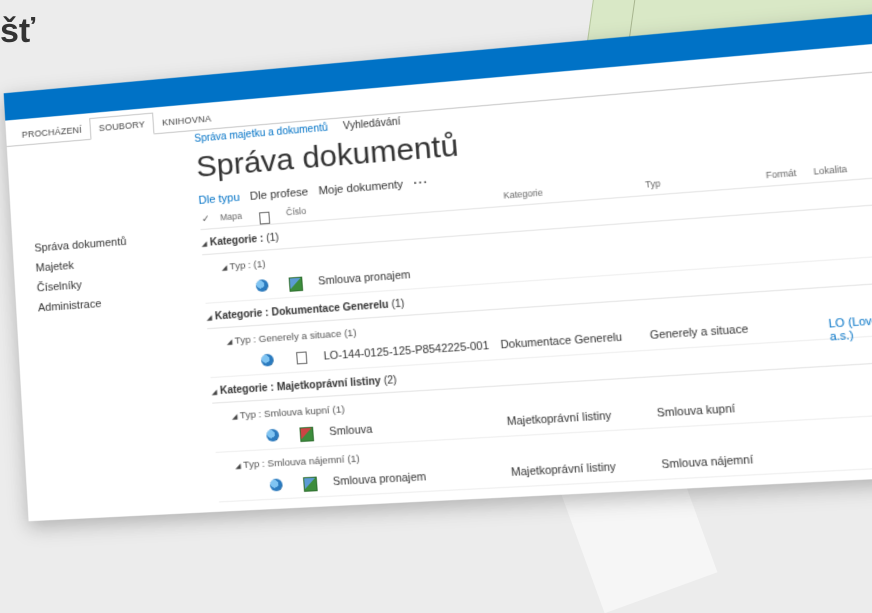  What do you see at coordinates (296, 212) in the screenshot?
I see `column-header-cislo: Číslo` at bounding box center [296, 212].